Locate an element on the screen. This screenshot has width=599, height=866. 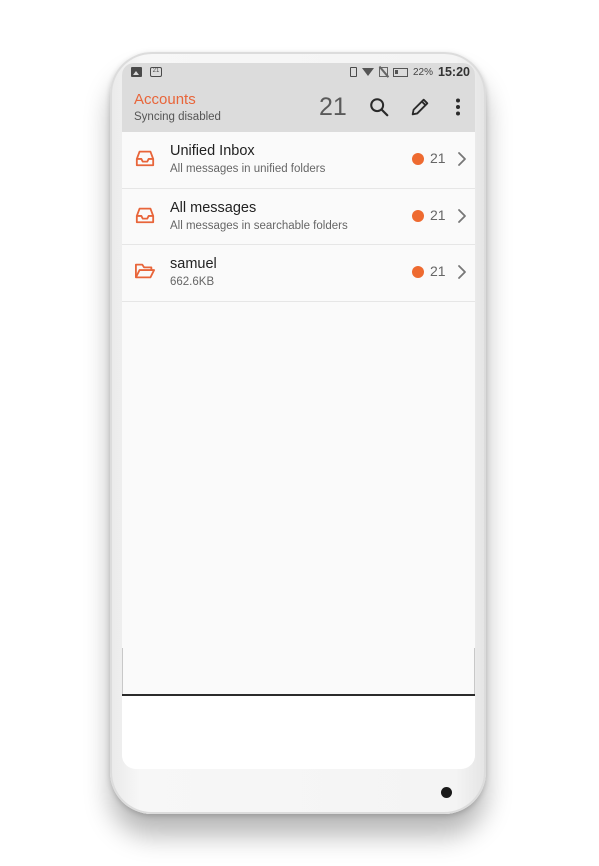
pencil-icon is located at coordinates (420, 107).